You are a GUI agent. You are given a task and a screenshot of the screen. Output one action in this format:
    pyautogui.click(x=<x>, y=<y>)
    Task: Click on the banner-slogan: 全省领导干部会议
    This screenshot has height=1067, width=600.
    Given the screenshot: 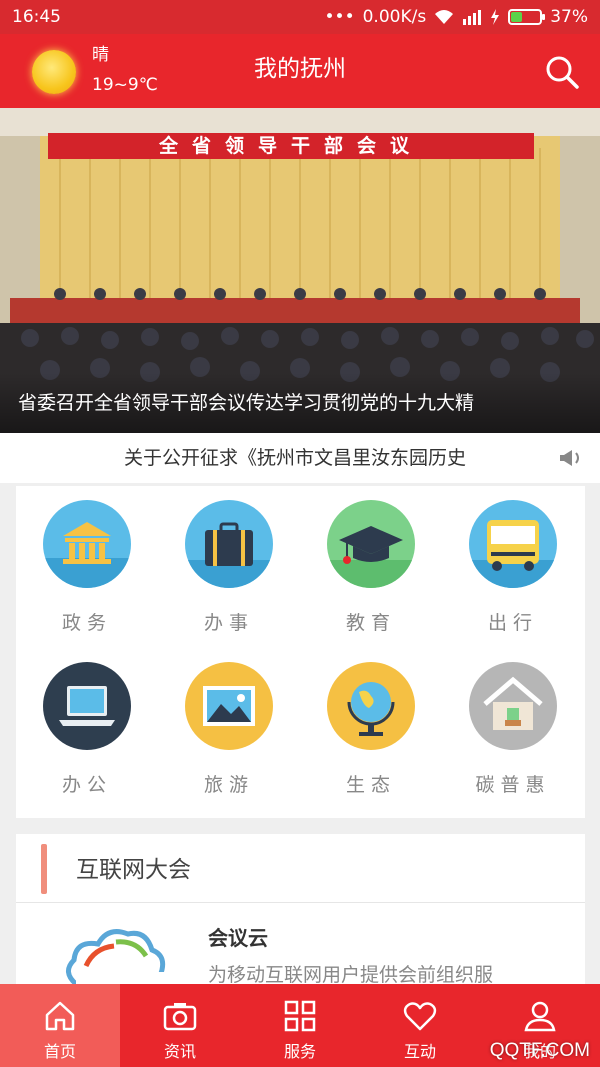 What is the action you would take?
    pyautogui.click(x=290, y=146)
    